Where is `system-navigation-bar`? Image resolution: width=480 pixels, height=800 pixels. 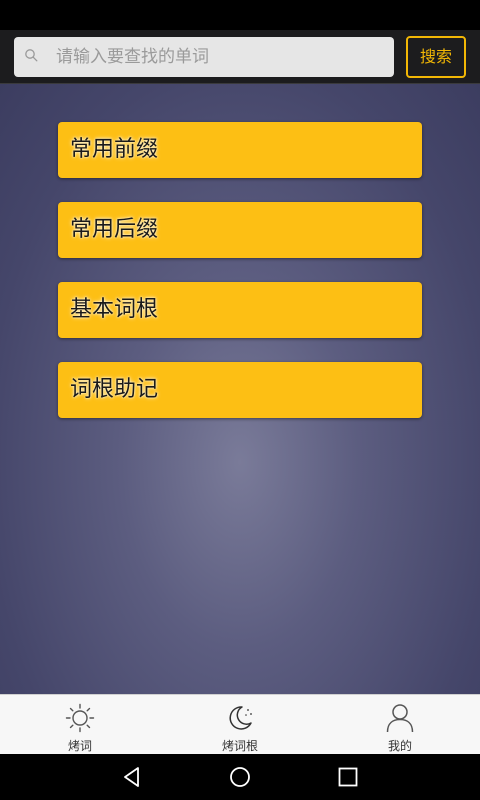 system-navigation-bar is located at coordinates (240, 777).